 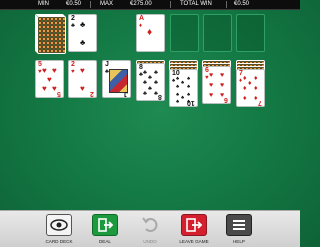 What do you see at coordinates (82, 79) in the screenshot?
I see `tableau-card: 2 ♥ ♥ ♥ 2` at bounding box center [82, 79].